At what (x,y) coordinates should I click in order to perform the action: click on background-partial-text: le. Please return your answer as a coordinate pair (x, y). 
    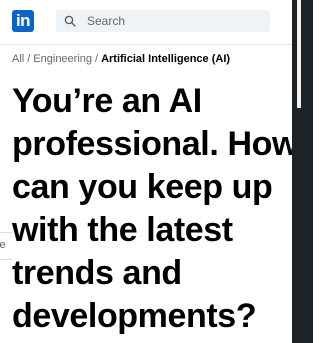
    Looking at the image, I should click on (3, 245).